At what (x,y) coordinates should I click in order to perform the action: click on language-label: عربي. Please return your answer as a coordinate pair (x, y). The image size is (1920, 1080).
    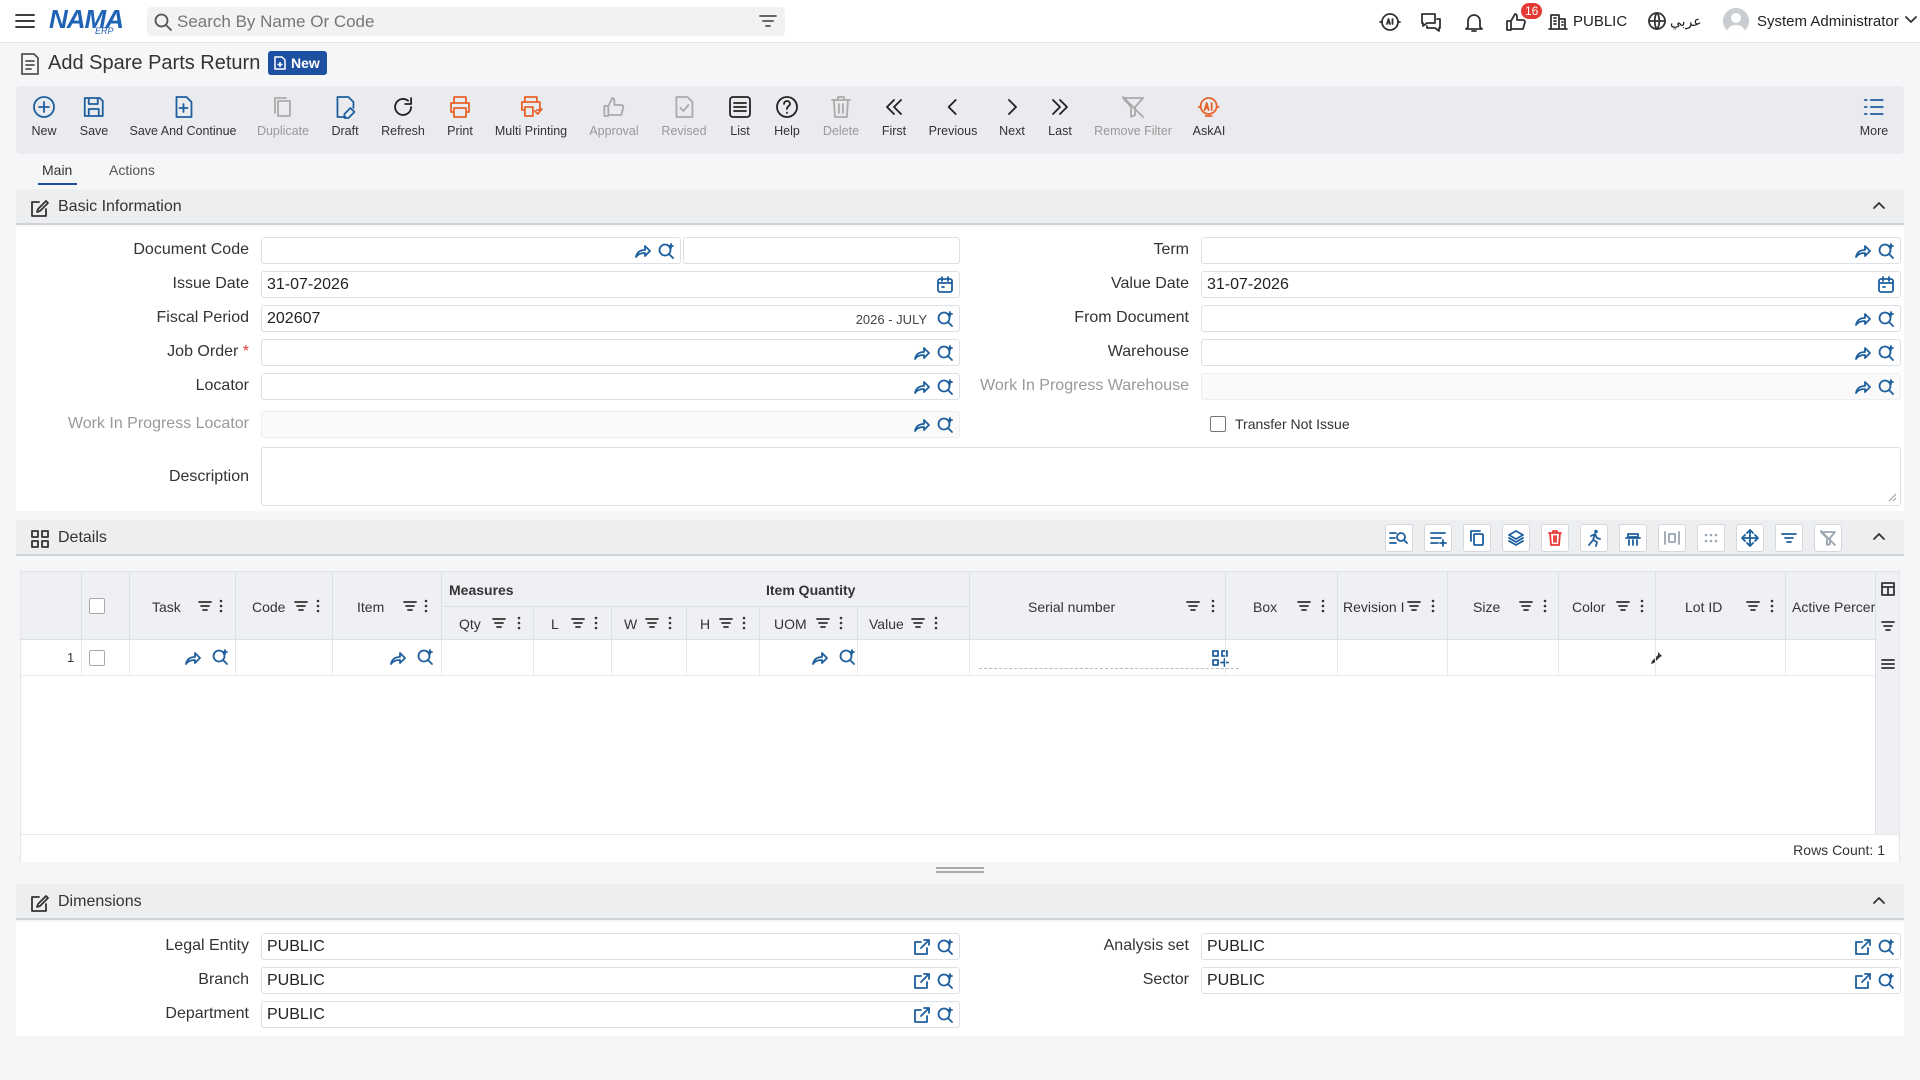
    Looking at the image, I should click on (1686, 21).